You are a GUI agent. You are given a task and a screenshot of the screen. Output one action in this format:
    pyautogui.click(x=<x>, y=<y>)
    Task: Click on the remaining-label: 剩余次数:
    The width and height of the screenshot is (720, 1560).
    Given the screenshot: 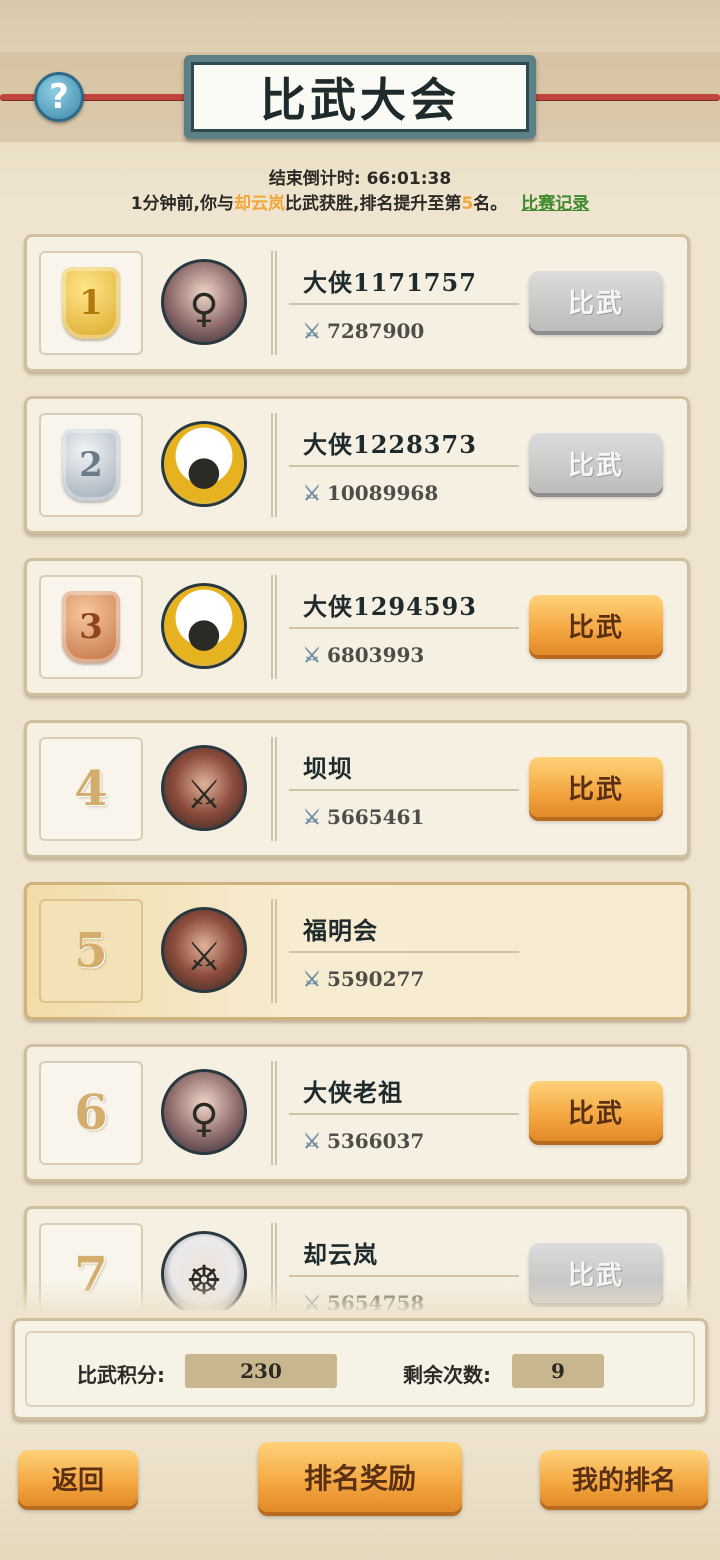 What is the action you would take?
    pyautogui.click(x=447, y=1375)
    